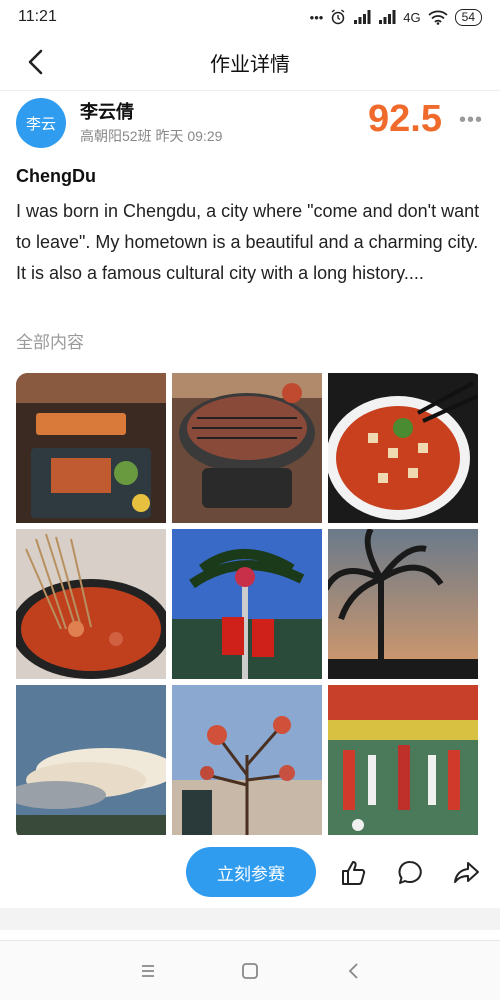 The width and height of the screenshot is (500, 1000). What do you see at coordinates (107, 111) in the screenshot?
I see `author-name: 李云倩` at bounding box center [107, 111].